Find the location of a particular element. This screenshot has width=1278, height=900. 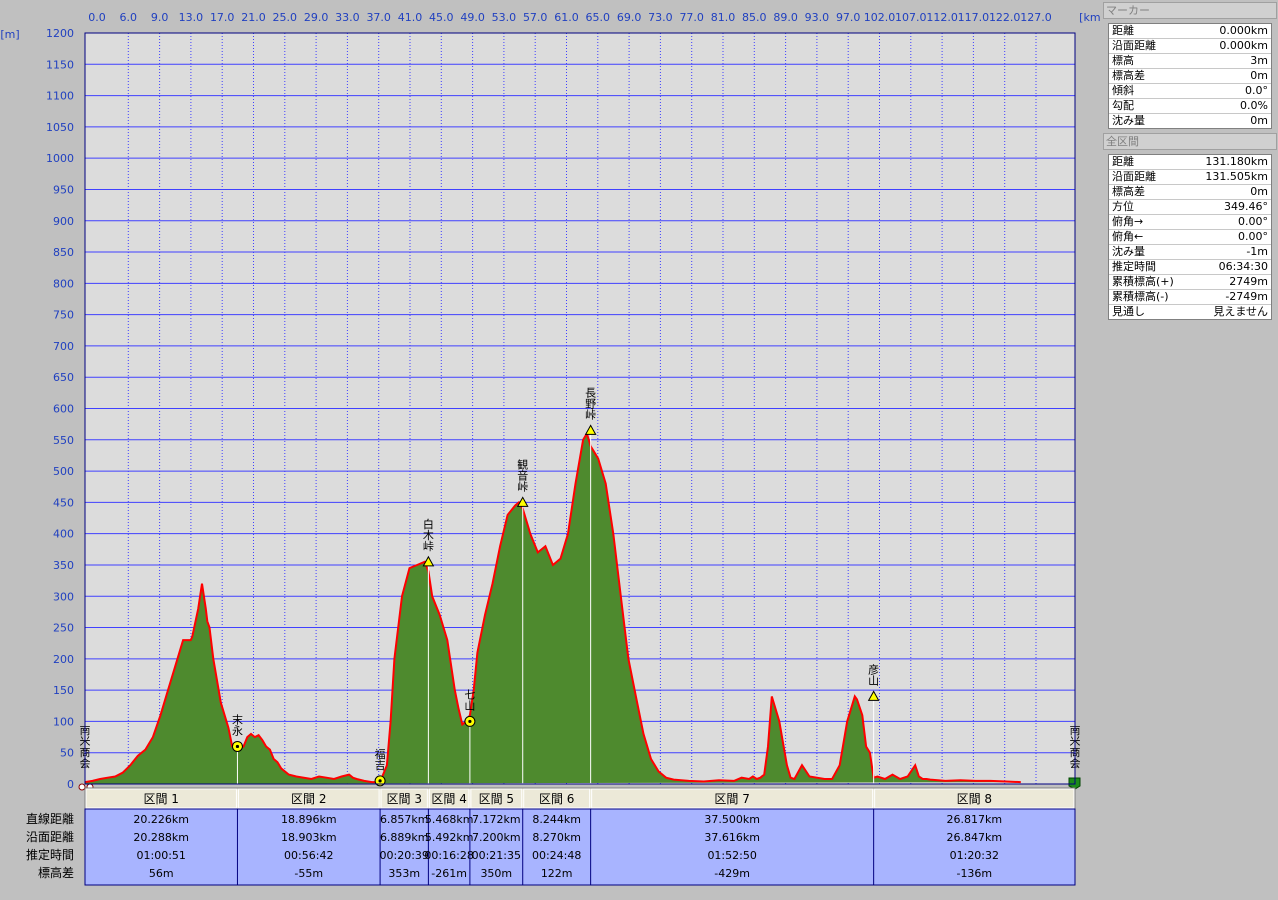

all-section-panel-value: 見えません is located at coordinates (1240, 311).